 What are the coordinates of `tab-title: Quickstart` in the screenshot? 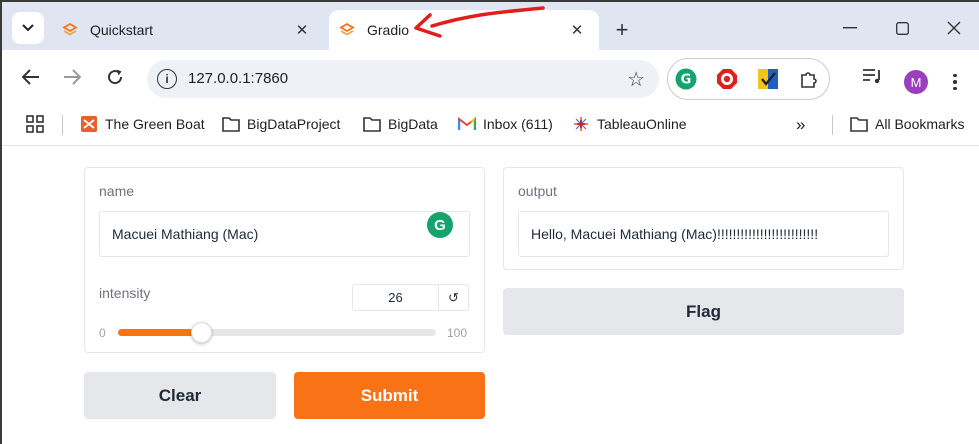 It's located at (122, 30).